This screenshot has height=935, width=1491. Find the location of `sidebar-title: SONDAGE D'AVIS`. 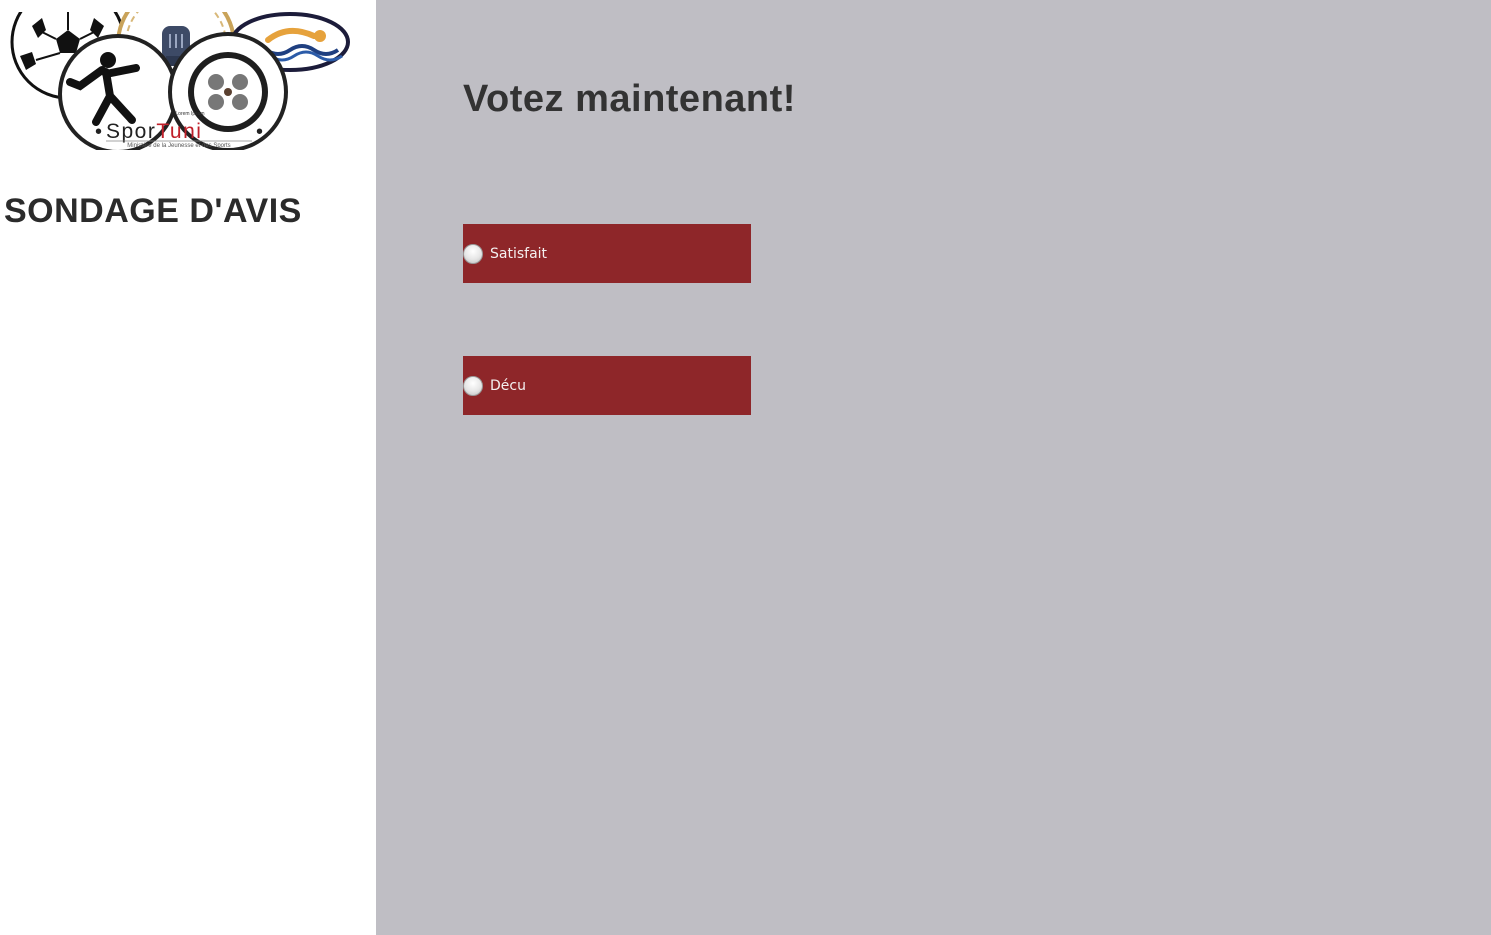

sidebar-title: SONDAGE D'AVIS is located at coordinates (153, 211).